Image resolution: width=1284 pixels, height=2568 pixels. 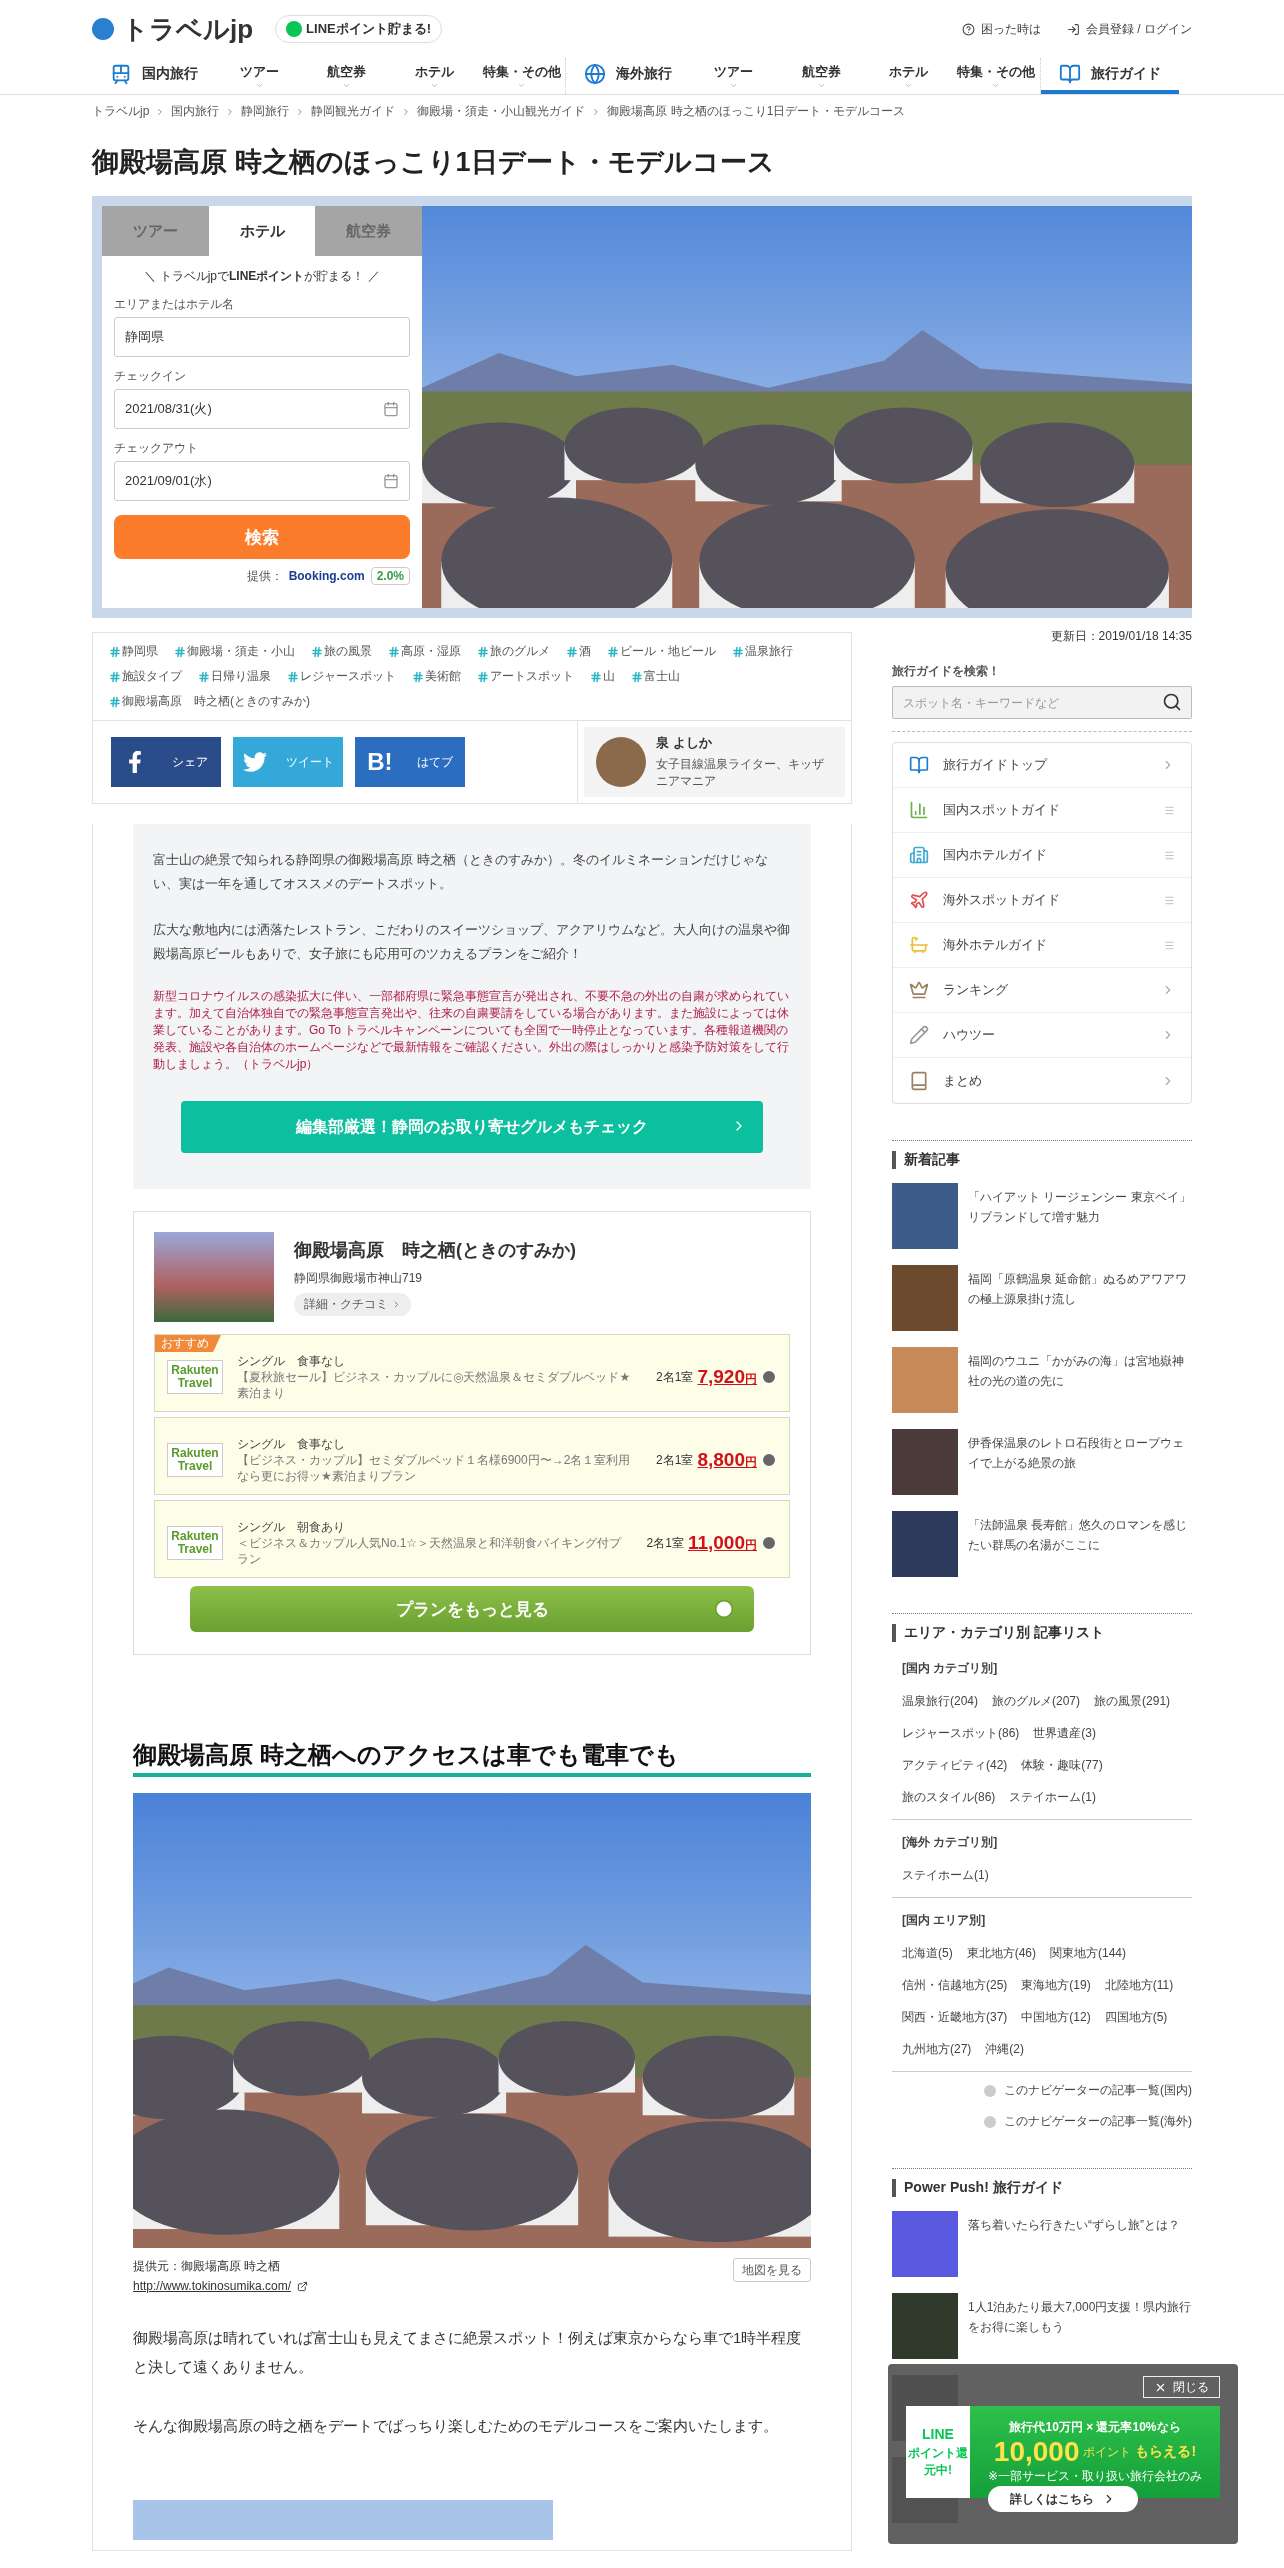 What do you see at coordinates (262, 409) in the screenshot?
I see `date-field: 2021/08/31(火)` at bounding box center [262, 409].